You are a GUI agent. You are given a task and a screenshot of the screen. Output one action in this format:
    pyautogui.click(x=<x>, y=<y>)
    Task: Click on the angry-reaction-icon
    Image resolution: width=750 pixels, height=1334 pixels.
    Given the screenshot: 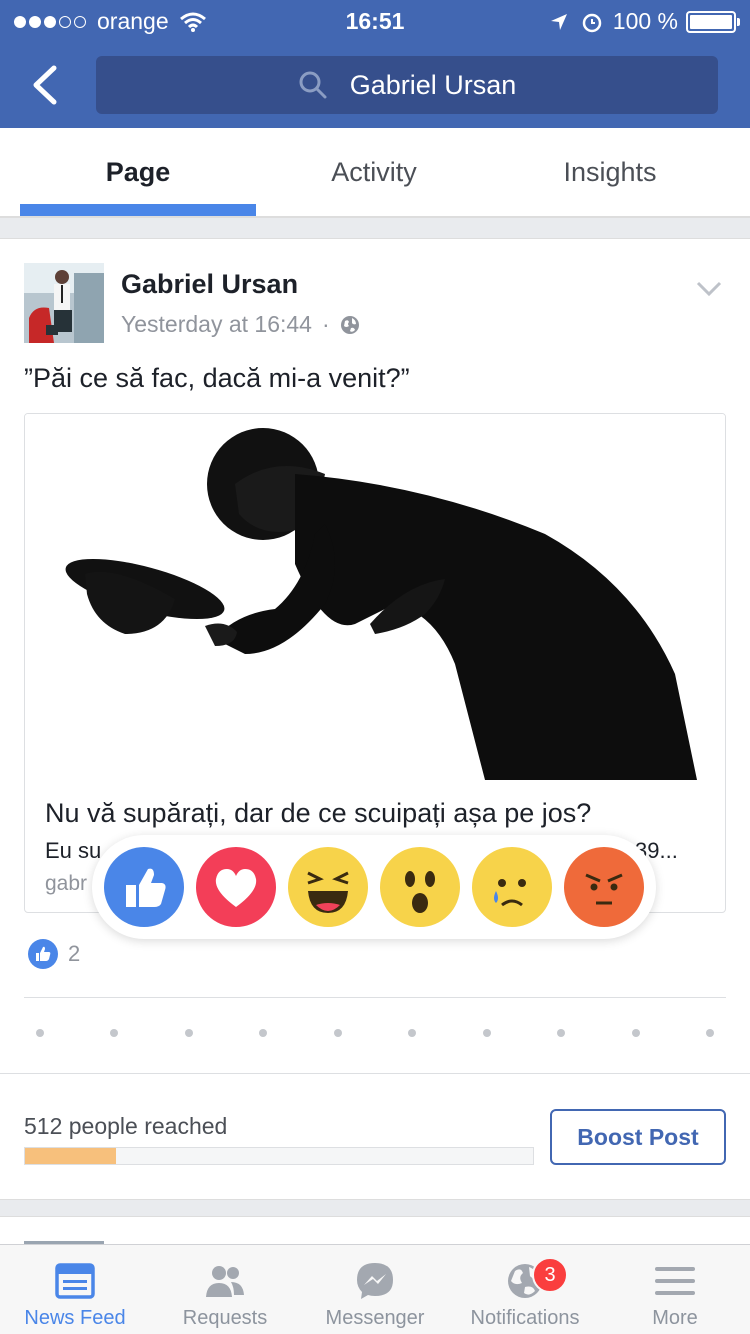 What is the action you would take?
    pyautogui.click(x=604, y=887)
    